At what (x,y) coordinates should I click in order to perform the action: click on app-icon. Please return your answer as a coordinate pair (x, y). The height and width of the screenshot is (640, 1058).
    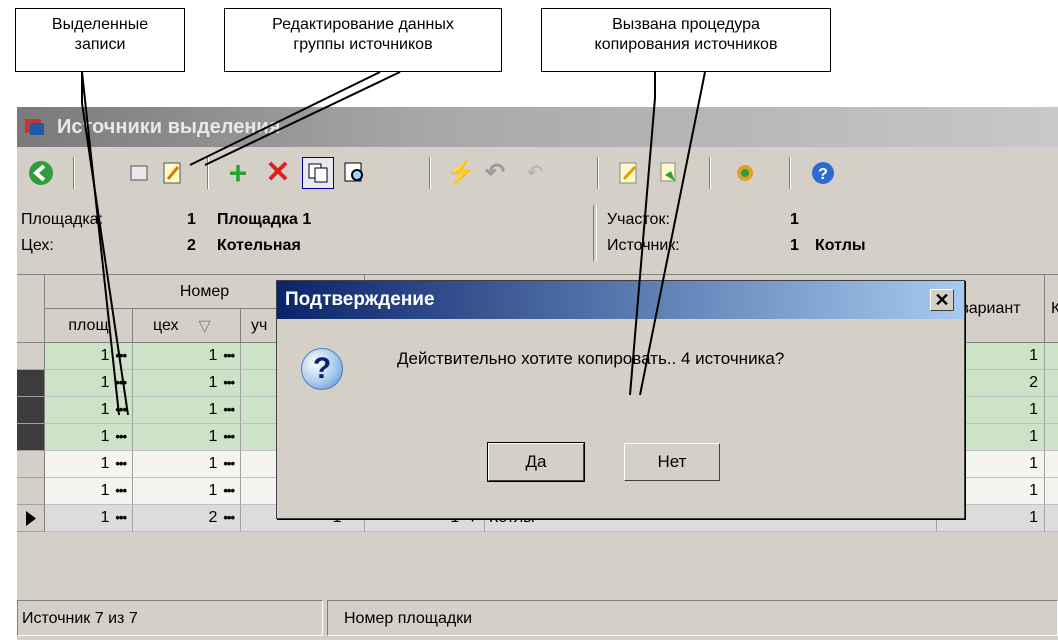
    Looking at the image, I should click on (34, 127).